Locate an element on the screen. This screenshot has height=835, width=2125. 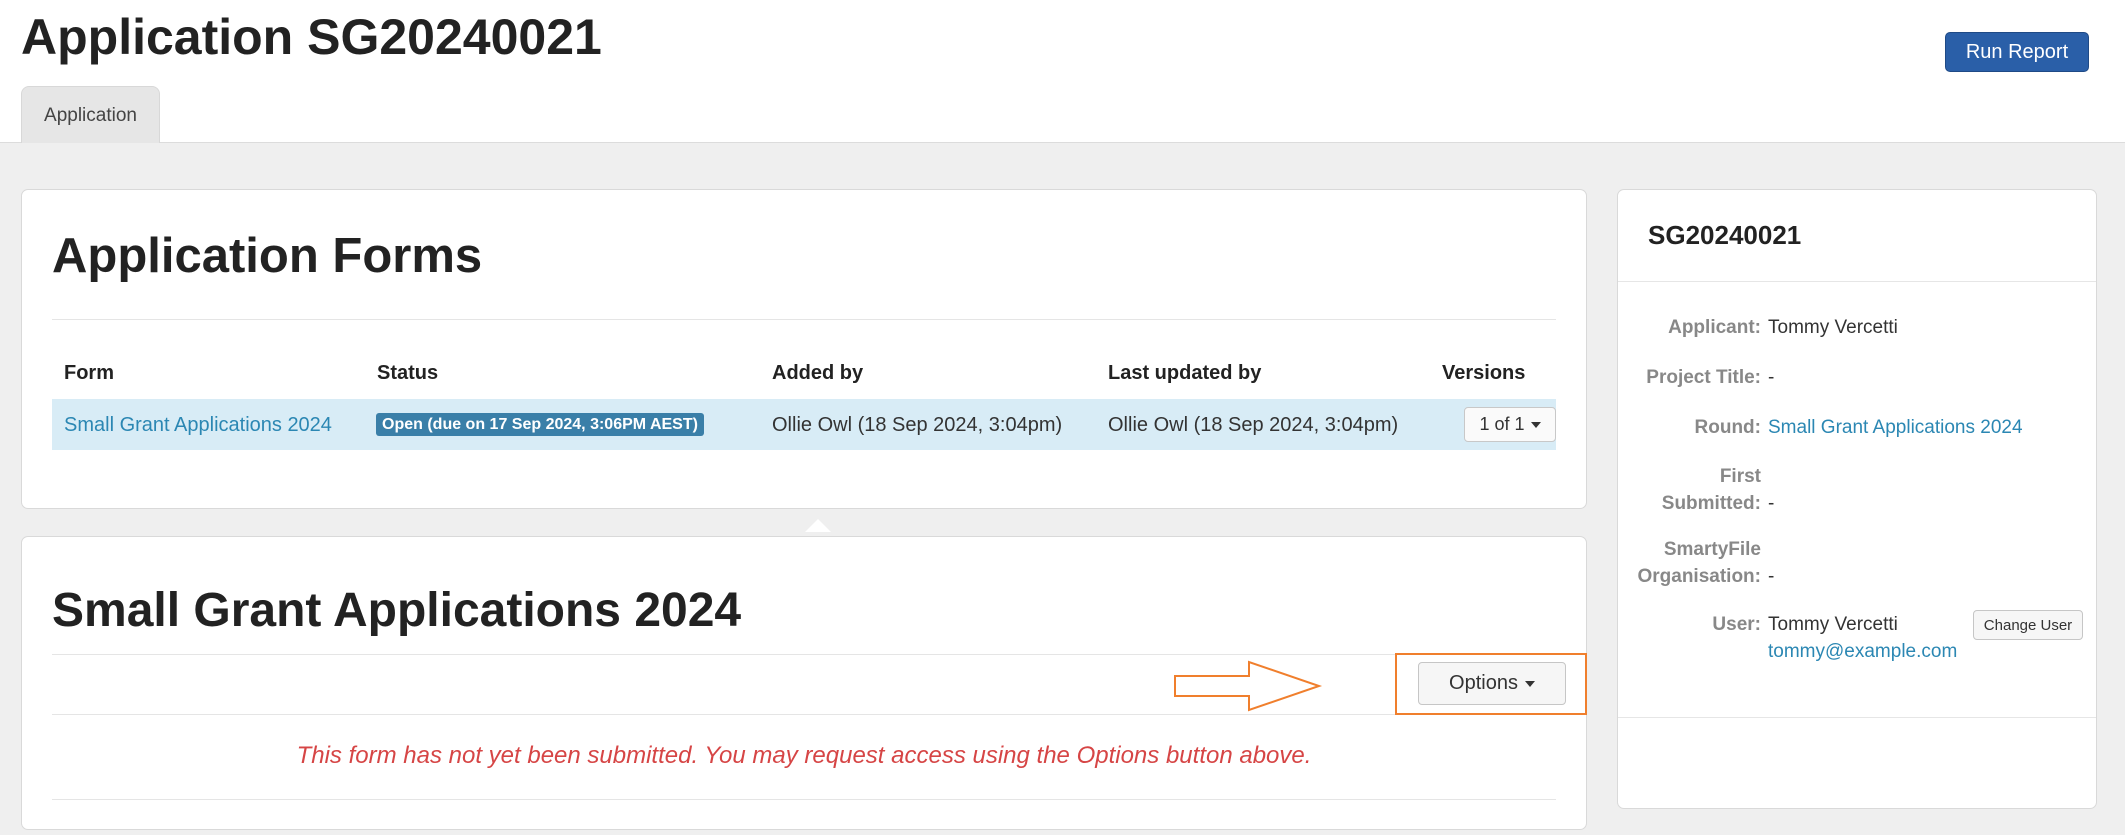
round-label: Round: is located at coordinates (1727, 427).